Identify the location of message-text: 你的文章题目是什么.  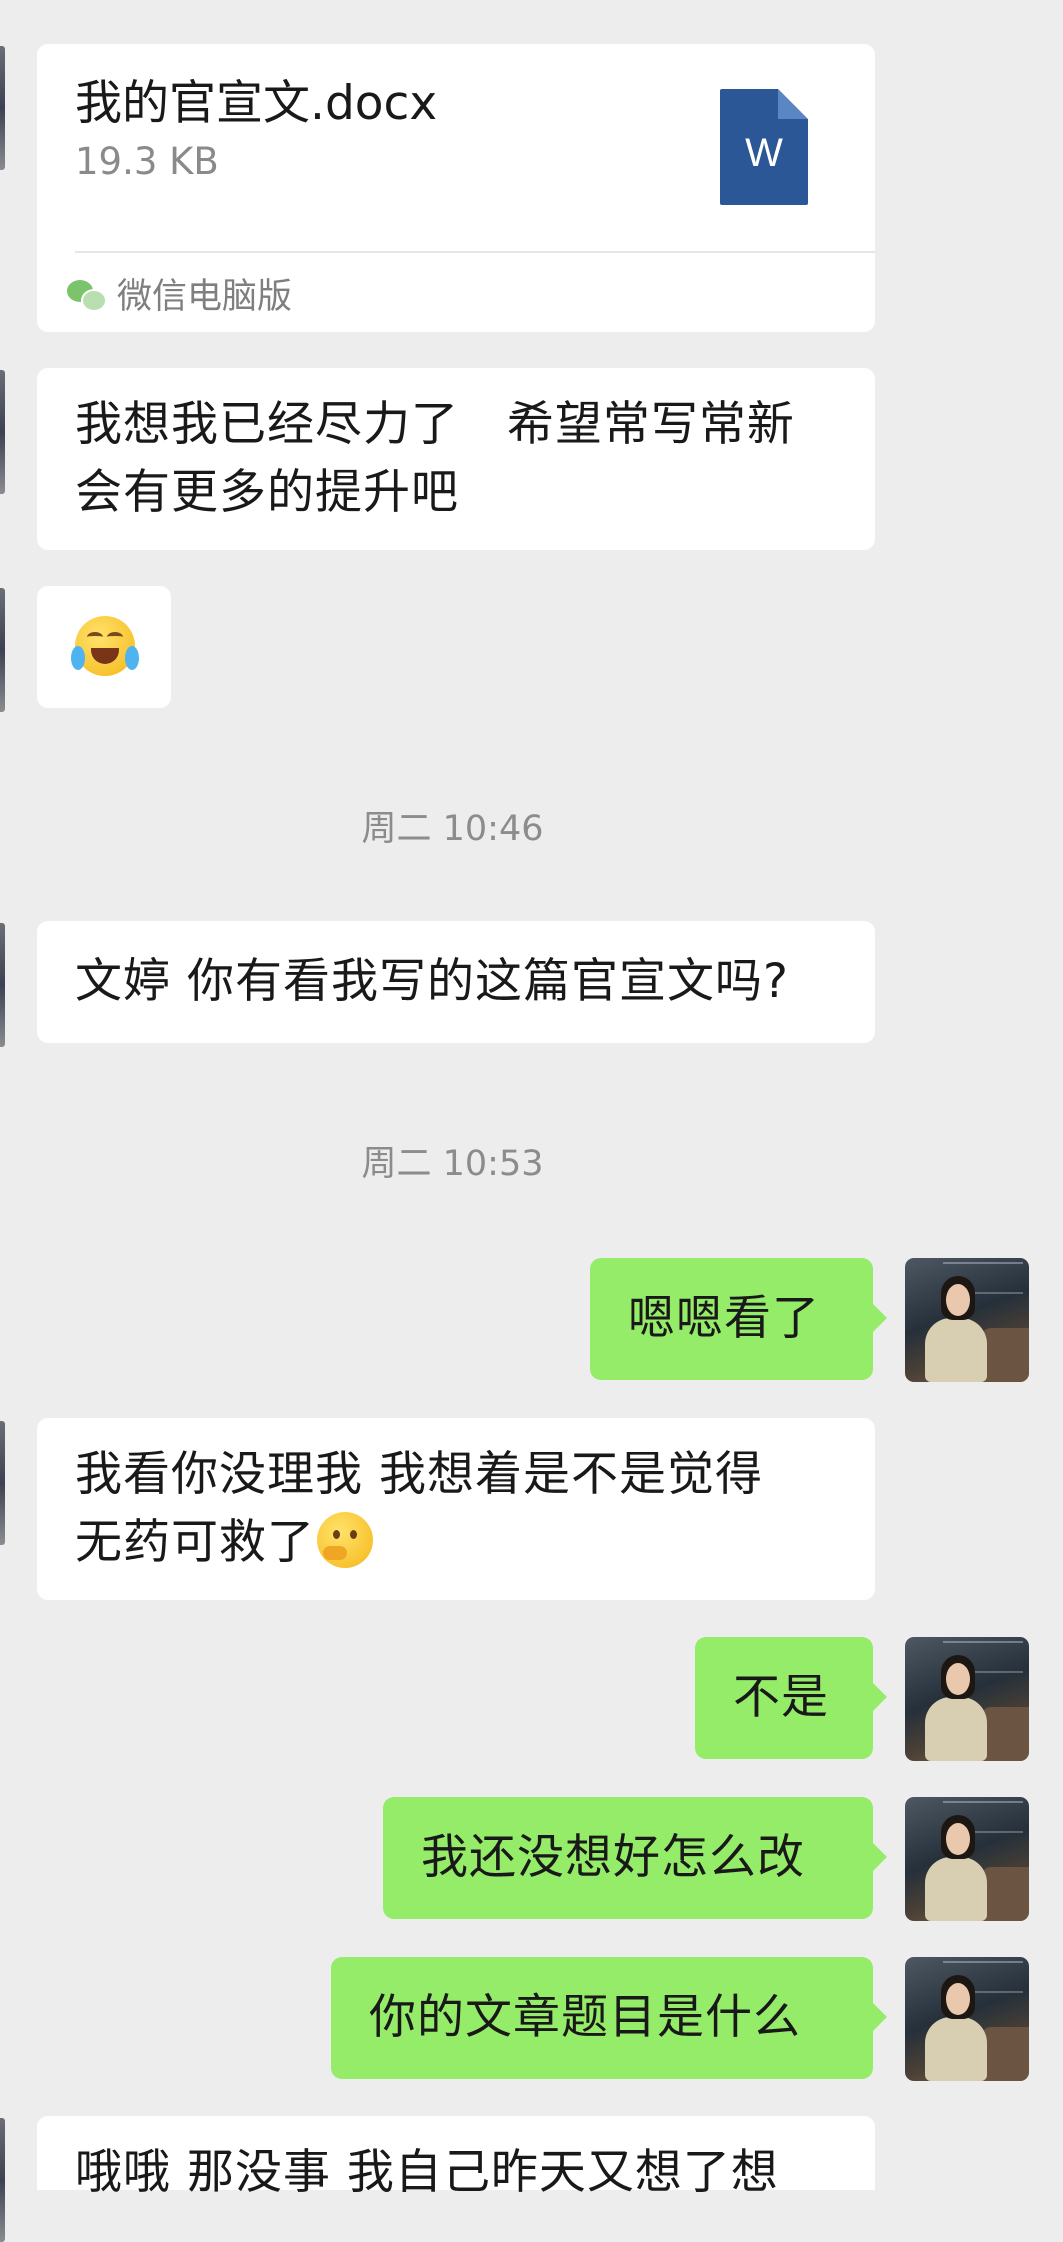
(585, 2017).